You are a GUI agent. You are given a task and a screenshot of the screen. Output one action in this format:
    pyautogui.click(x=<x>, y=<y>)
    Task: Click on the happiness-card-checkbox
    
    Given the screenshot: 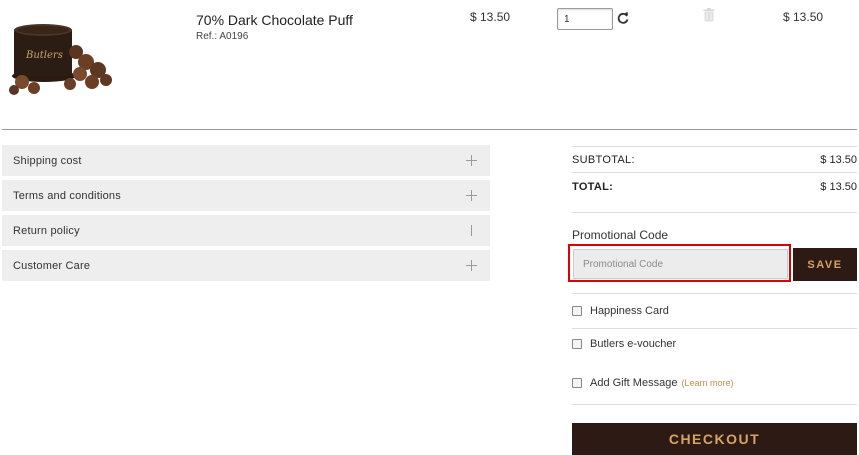 What is the action you would take?
    pyautogui.click(x=577, y=311)
    